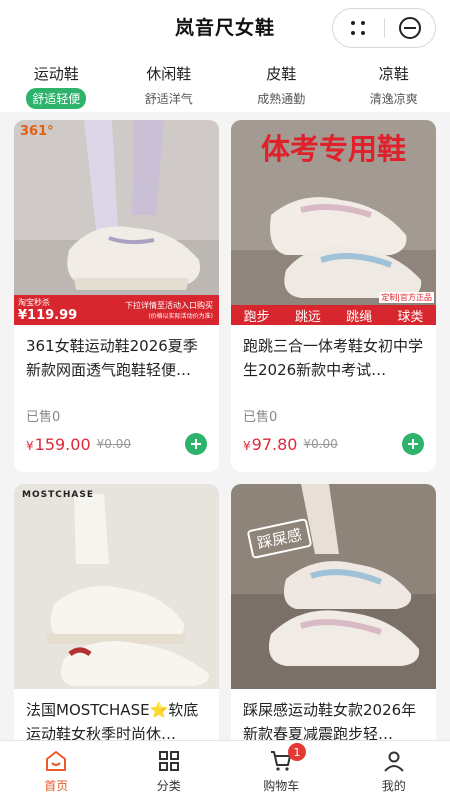 Image resolution: width=450 pixels, height=800 pixels. Describe the element at coordinates (393, 74) in the screenshot. I see `tab-name: 凉鞋` at that location.